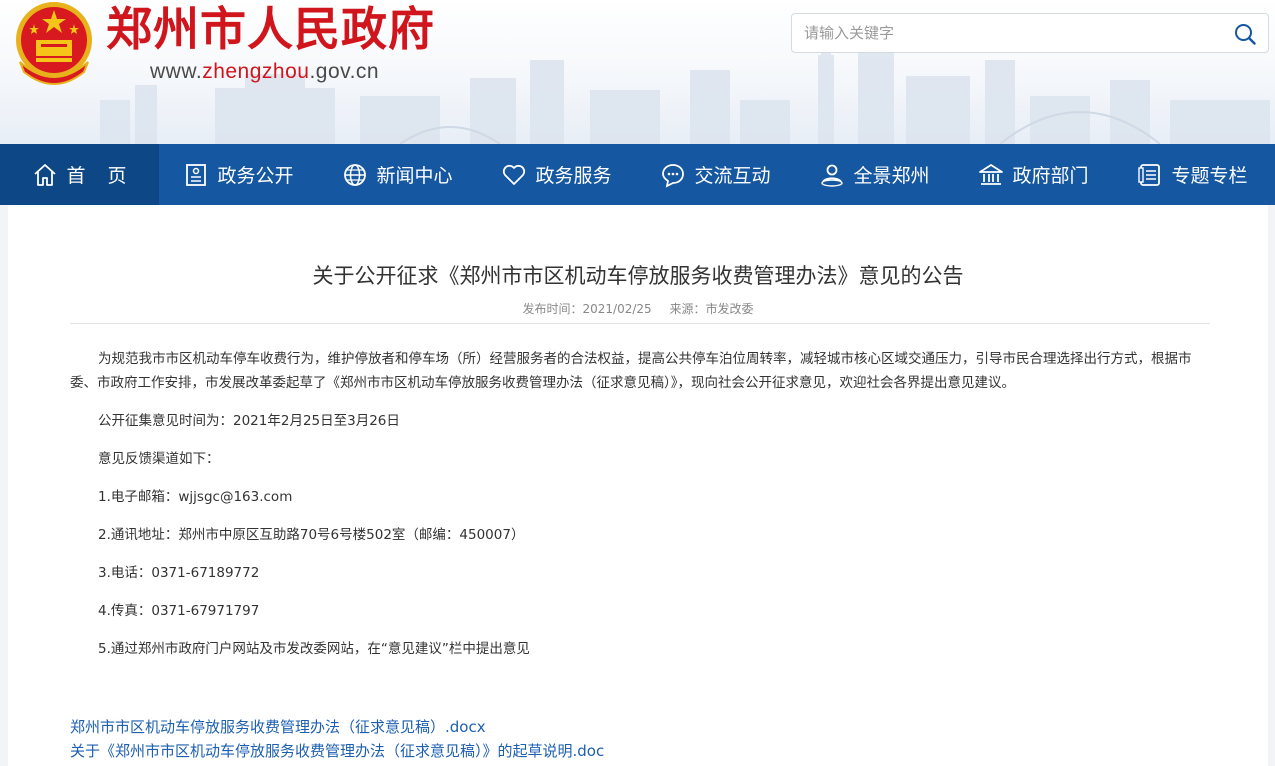  Describe the element at coordinates (573, 176) in the screenshot. I see `nav-label: 政务服务` at that location.